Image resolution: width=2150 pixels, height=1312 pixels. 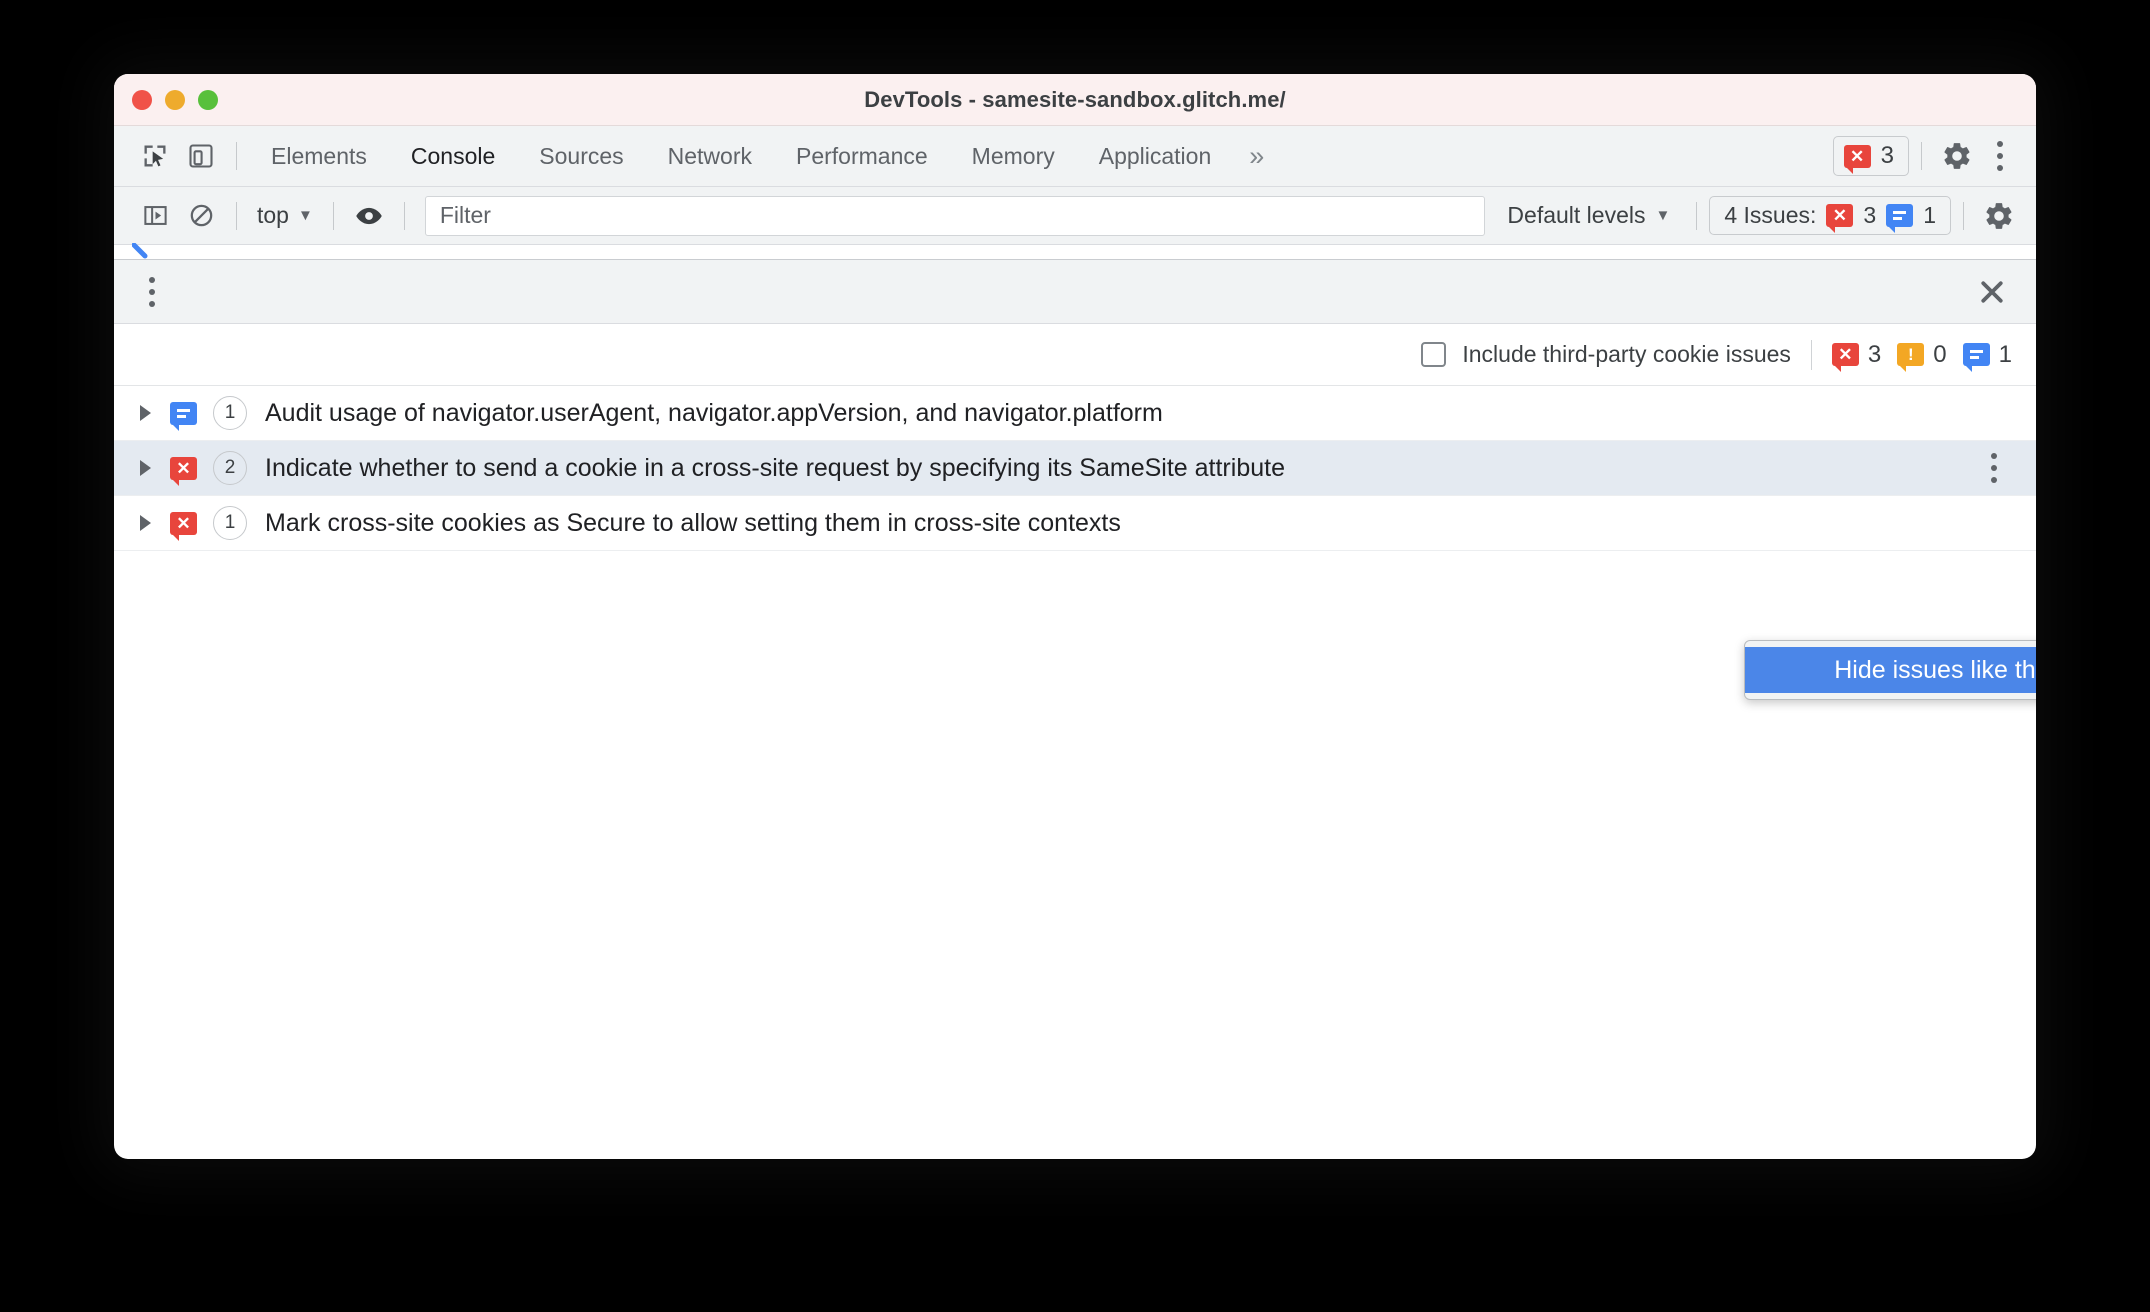 I want to click on log-levels-label: Default levels, so click(x=1576, y=215).